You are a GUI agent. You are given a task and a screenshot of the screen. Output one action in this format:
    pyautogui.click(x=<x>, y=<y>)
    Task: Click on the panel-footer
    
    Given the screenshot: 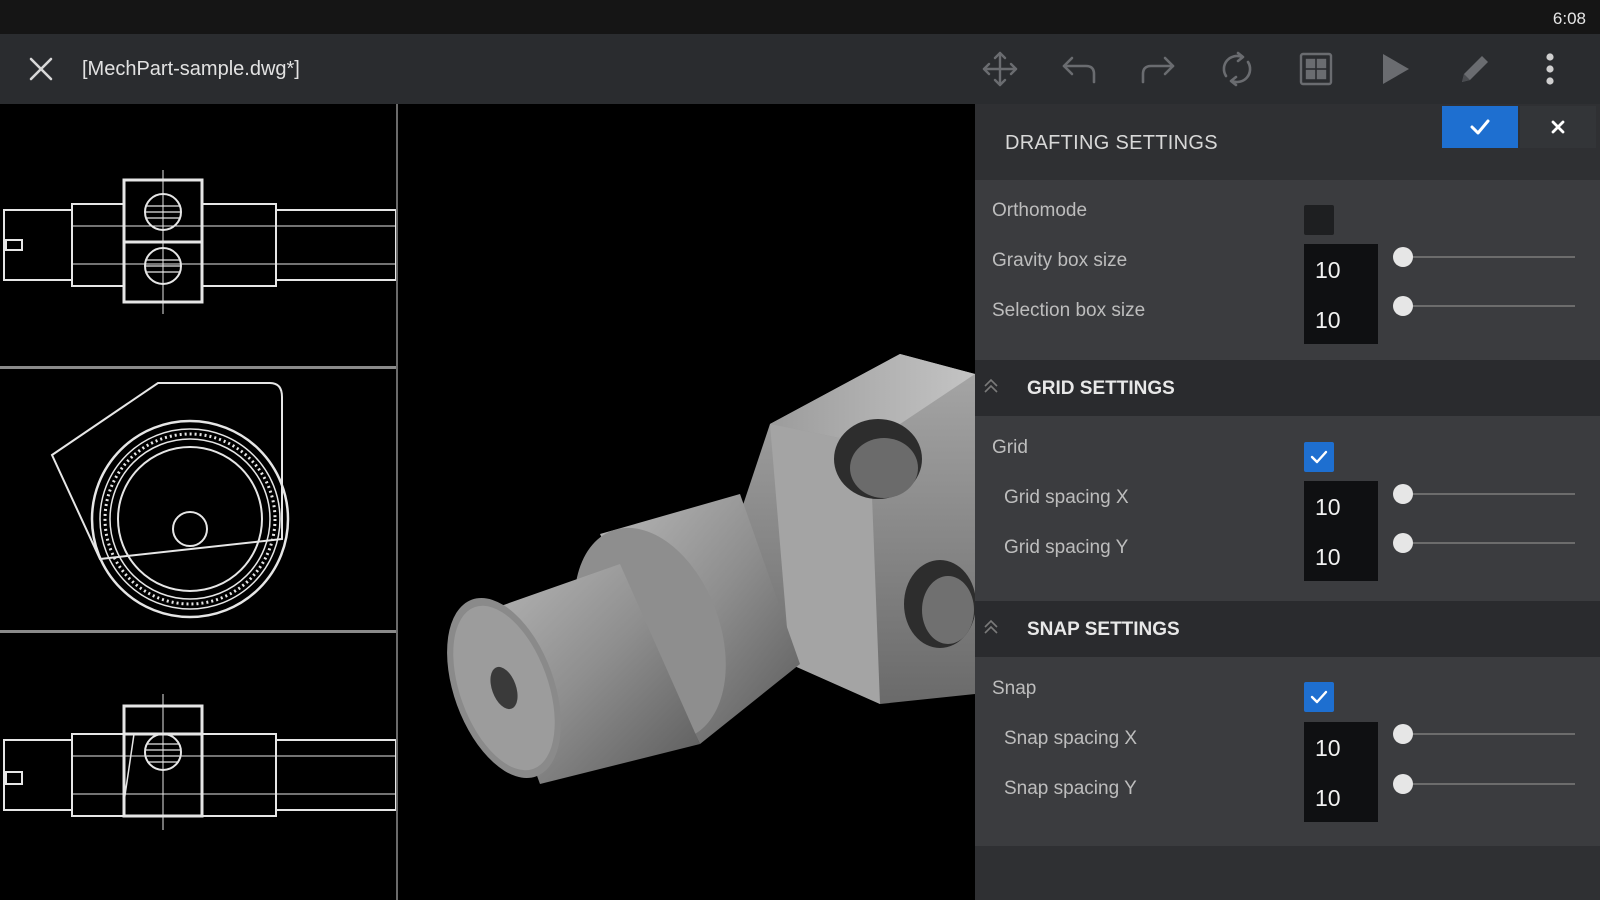 What is the action you would take?
    pyautogui.click(x=1287, y=873)
    